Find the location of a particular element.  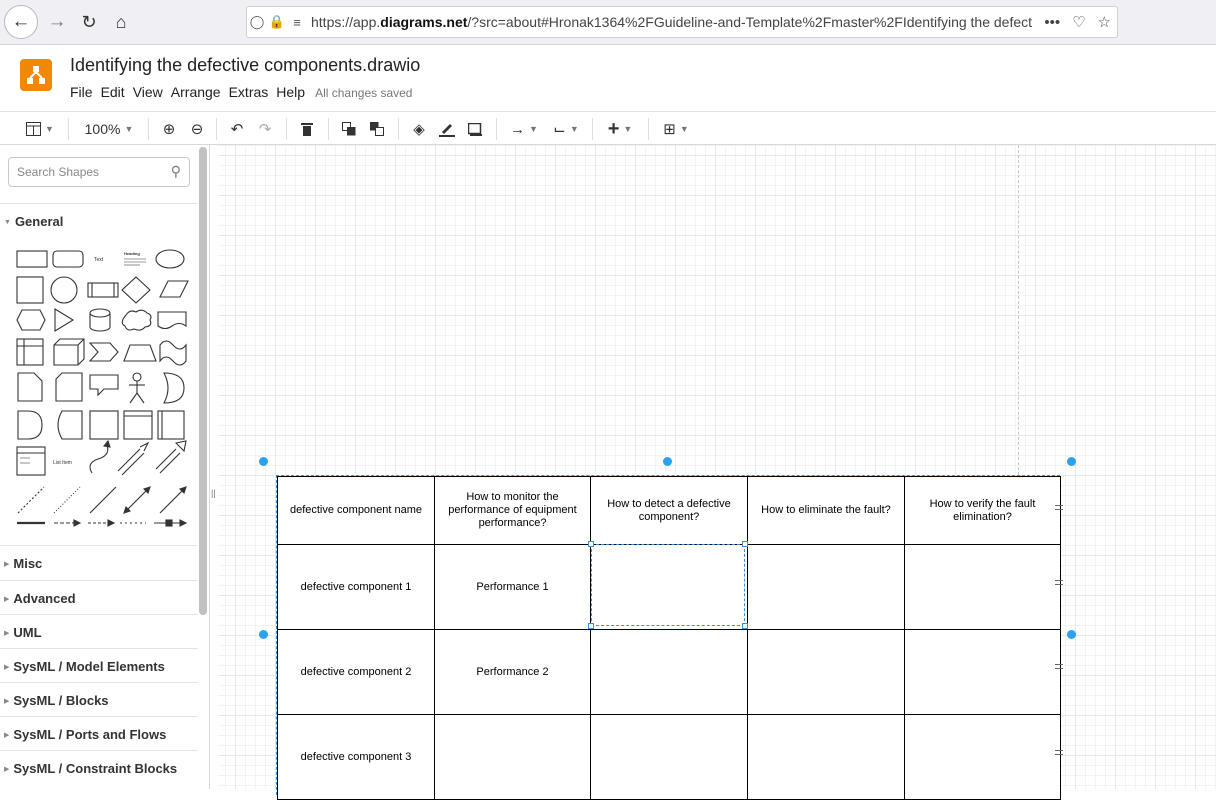

search-icon: ⚲ is located at coordinates (176, 171).